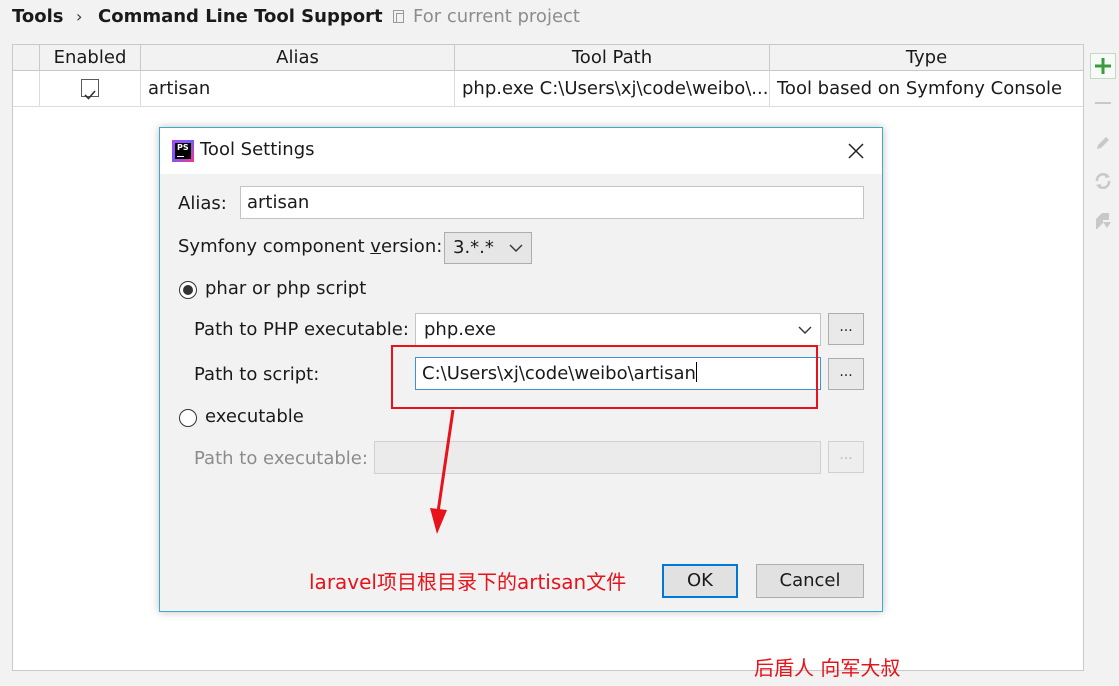 This screenshot has width=1119, height=686. What do you see at coordinates (827, 668) in the screenshot?
I see `watermark-text: 后盾人 向军大叔` at bounding box center [827, 668].